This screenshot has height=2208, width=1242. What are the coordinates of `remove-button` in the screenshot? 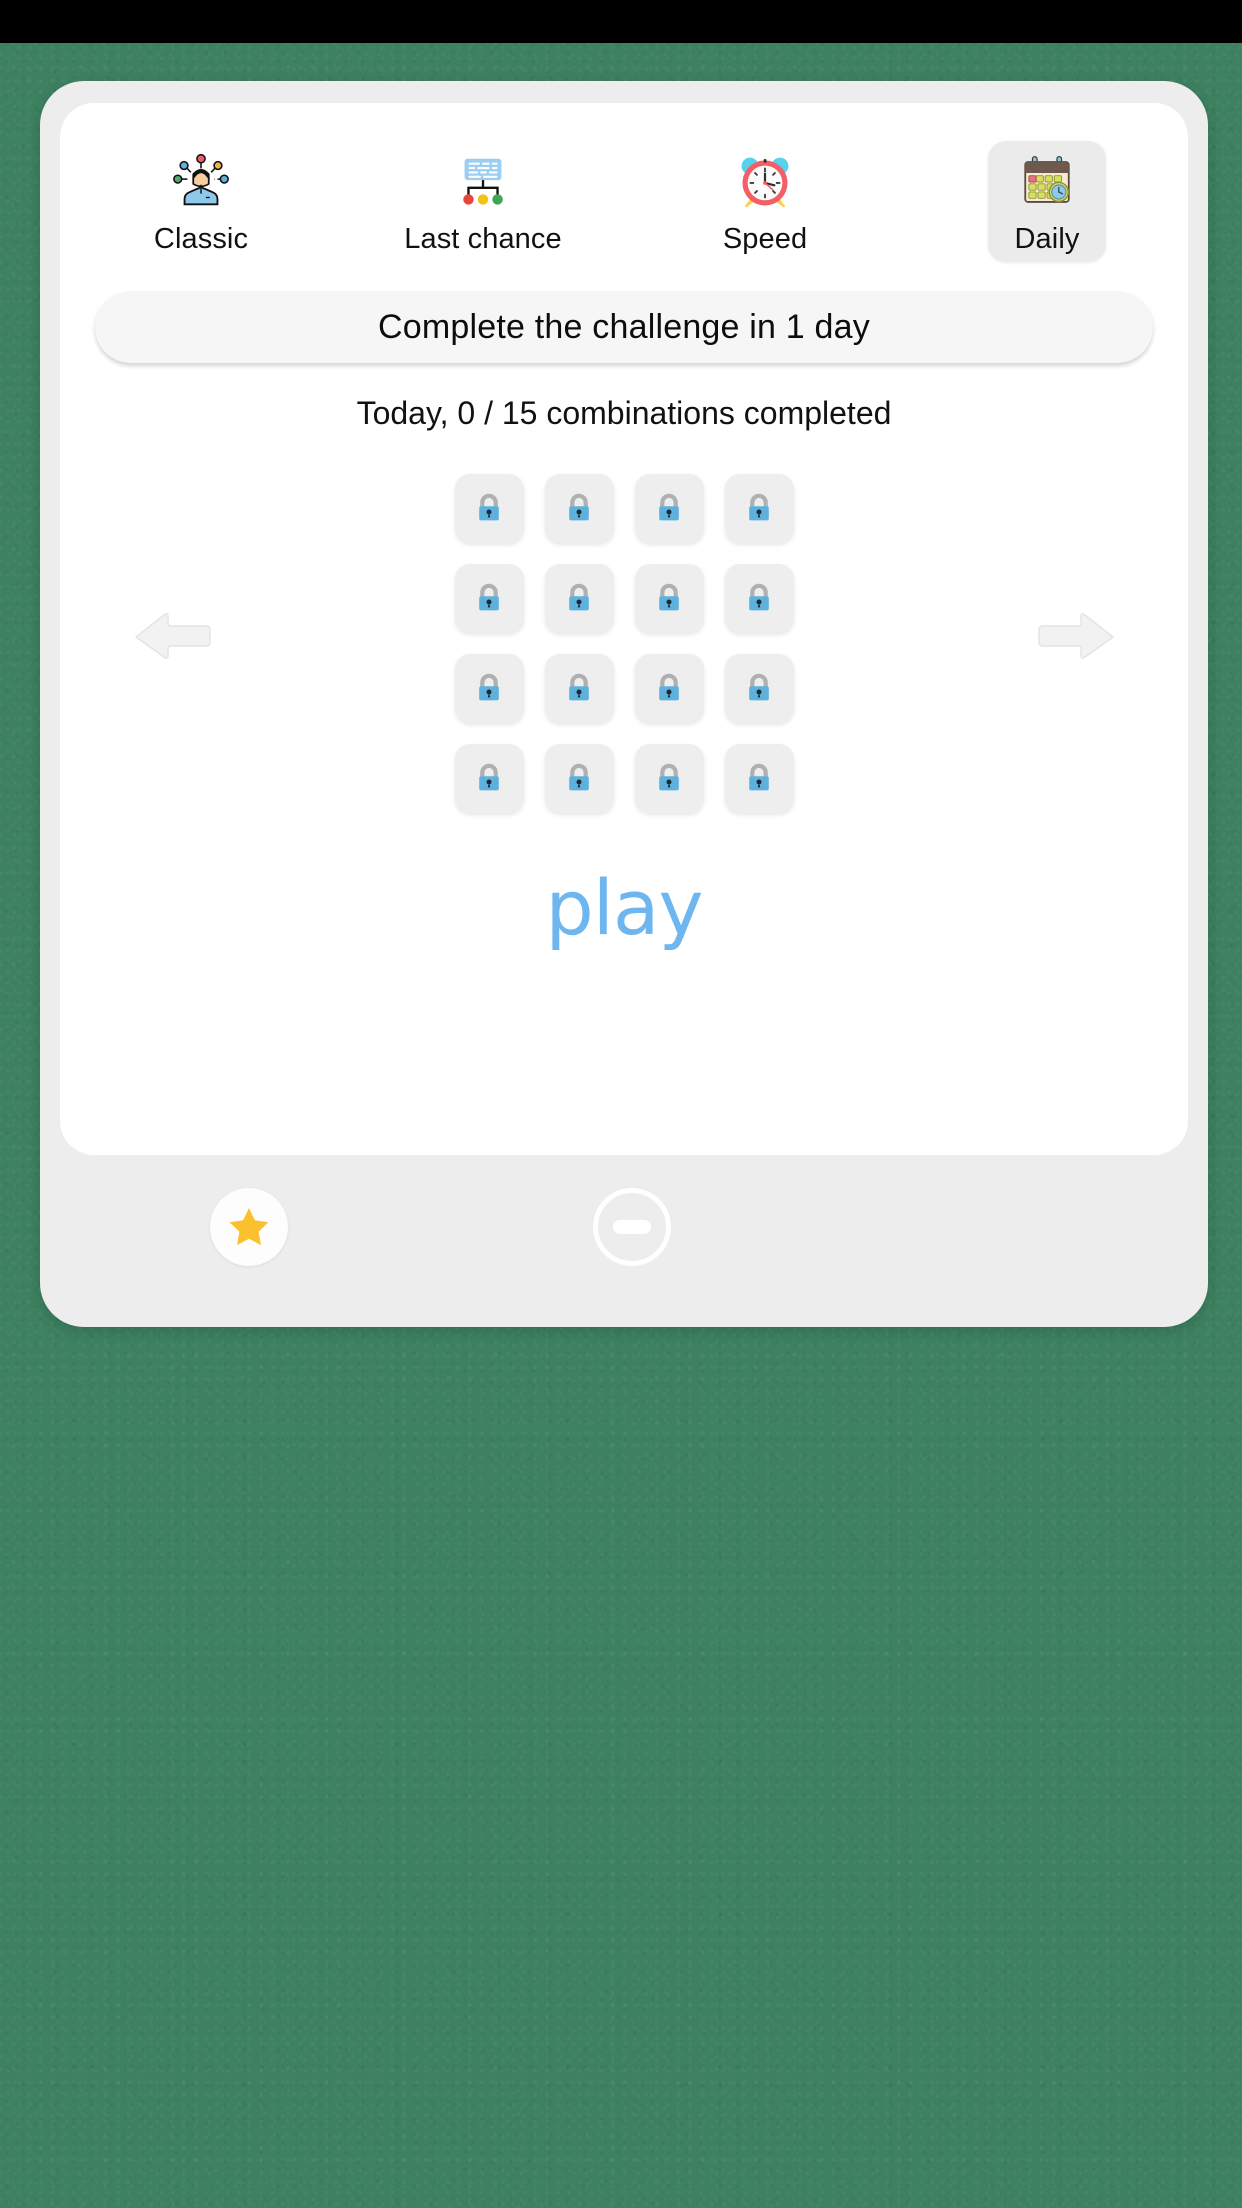 It's located at (632, 1227).